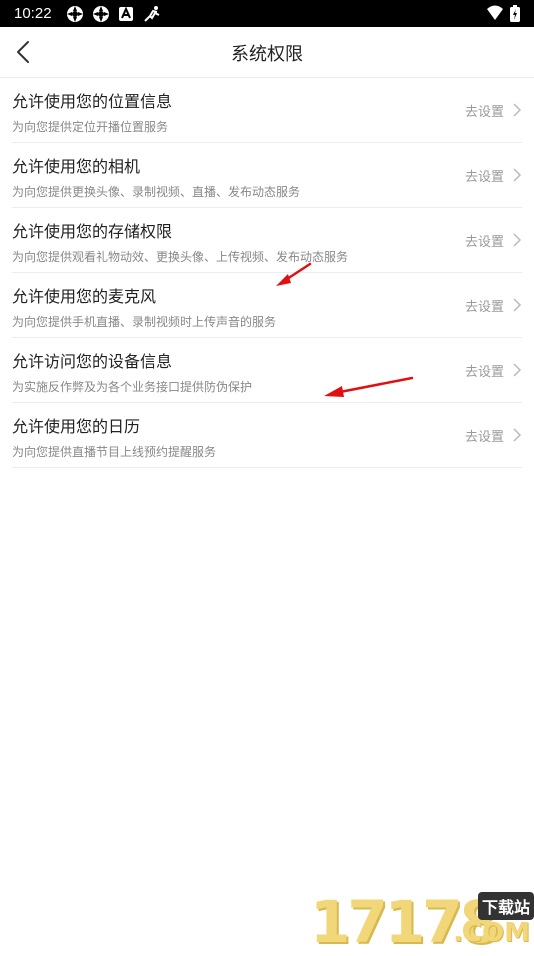  What do you see at coordinates (267, 13) in the screenshot?
I see `status-bar: 10:22` at bounding box center [267, 13].